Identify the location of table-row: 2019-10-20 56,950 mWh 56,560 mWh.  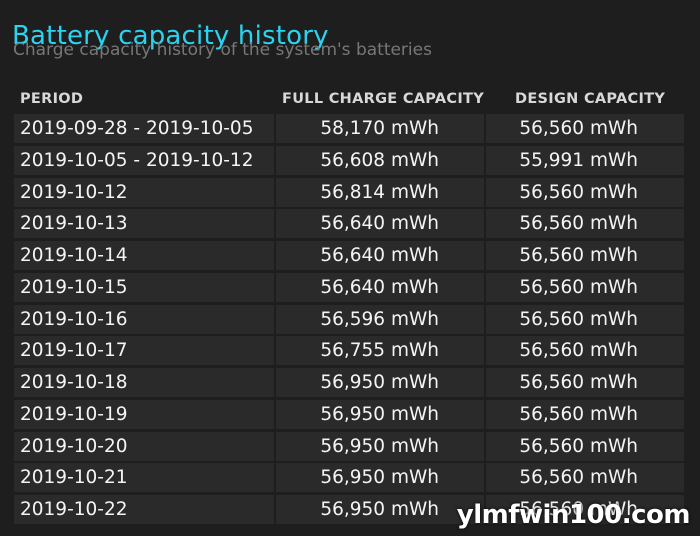
(349, 446).